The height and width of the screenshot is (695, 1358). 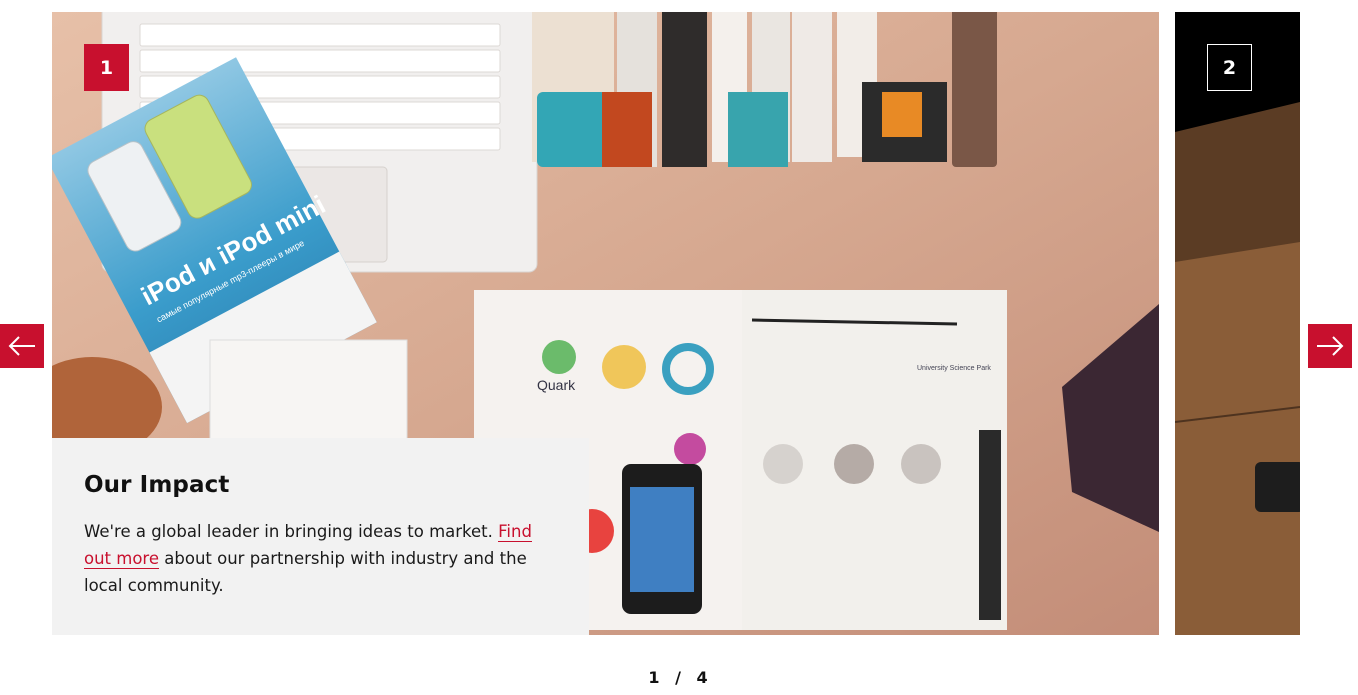 I want to click on arrow-right-icon, so click(x=1330, y=346).